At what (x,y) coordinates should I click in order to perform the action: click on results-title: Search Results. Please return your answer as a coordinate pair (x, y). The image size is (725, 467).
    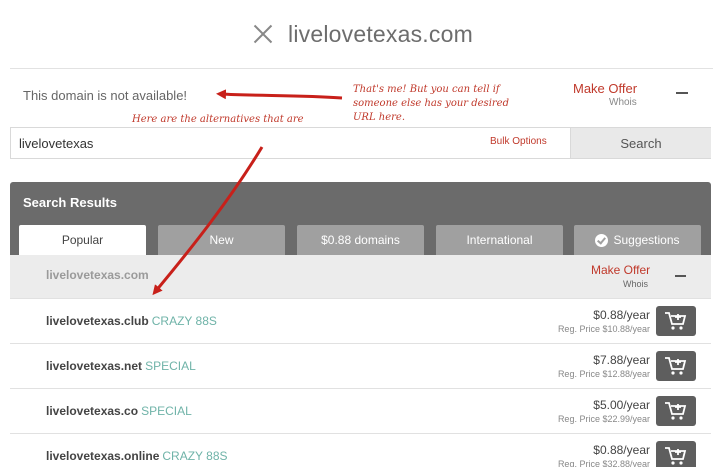
    Looking at the image, I should click on (70, 202).